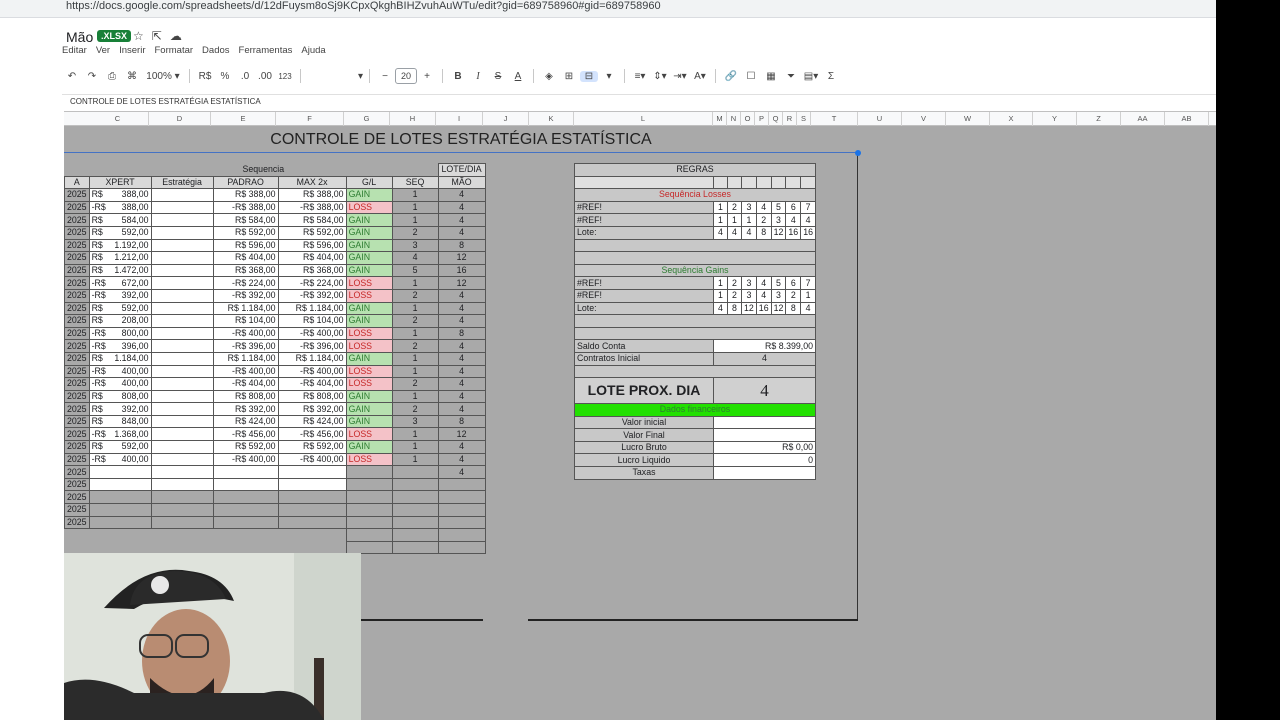 The width and height of the screenshot is (1280, 720). Describe the element at coordinates (498, 76) in the screenshot. I see `strikethrough-icon: S` at that location.